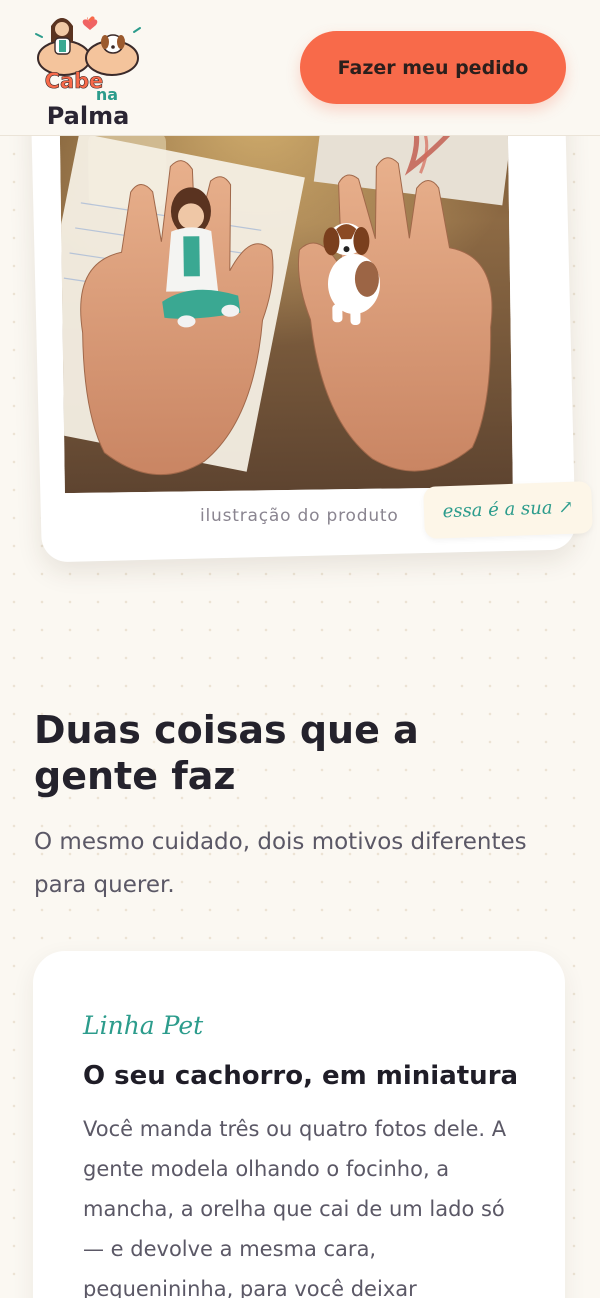 The image size is (600, 1298). I want to click on order-button: Fazer meu pedido, so click(433, 67).